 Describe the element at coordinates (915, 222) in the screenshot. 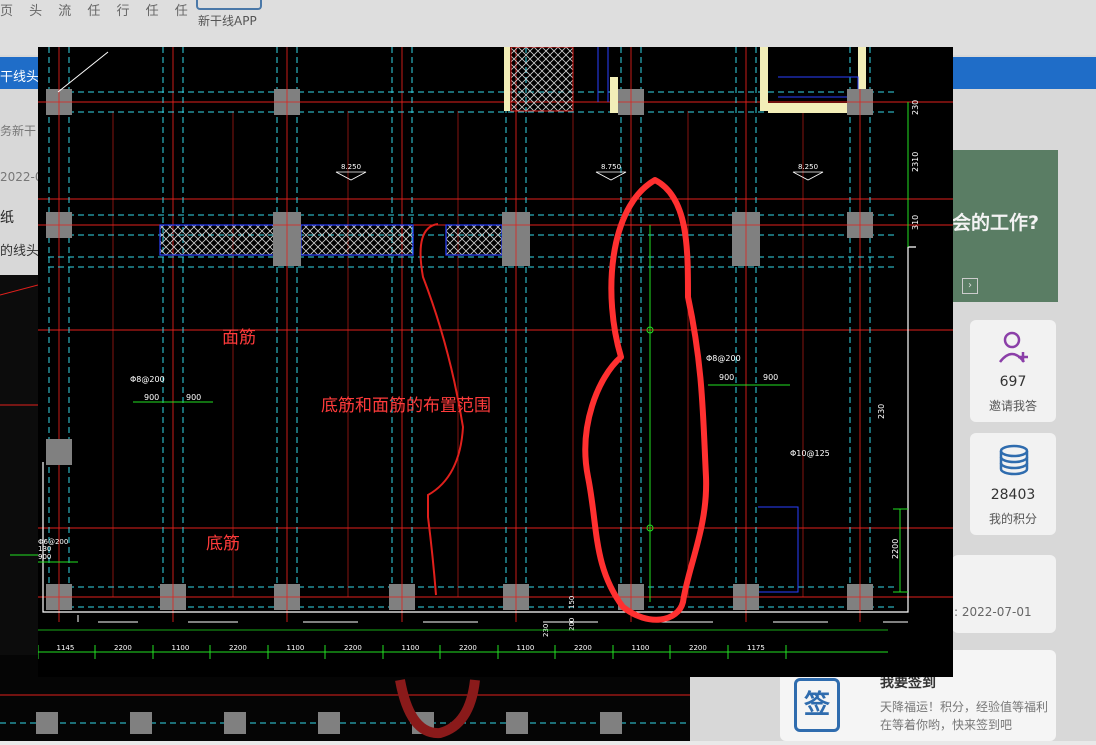

I see `right-dim: 310` at that location.